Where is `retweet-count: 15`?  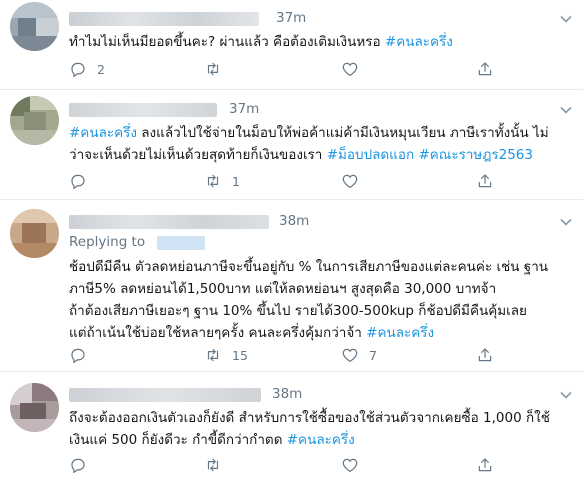
retweet-count: 15 is located at coordinates (240, 355).